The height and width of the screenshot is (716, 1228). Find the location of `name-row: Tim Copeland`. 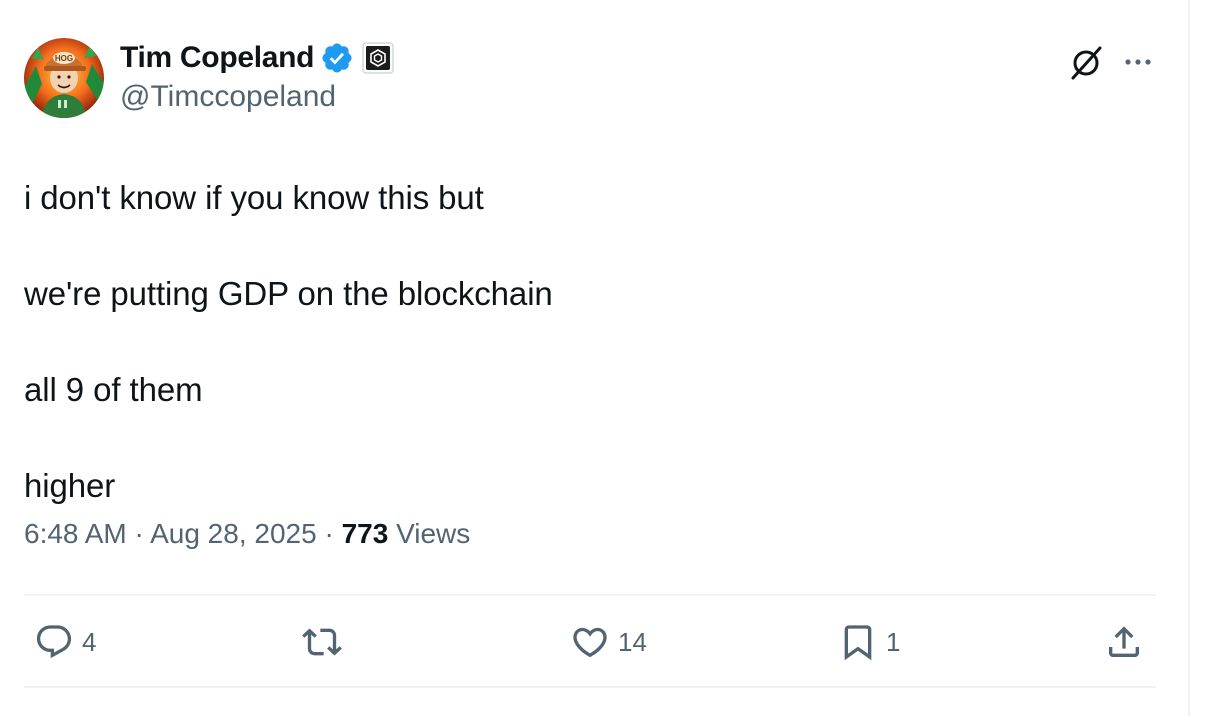

name-row: Tim Copeland is located at coordinates (257, 58).